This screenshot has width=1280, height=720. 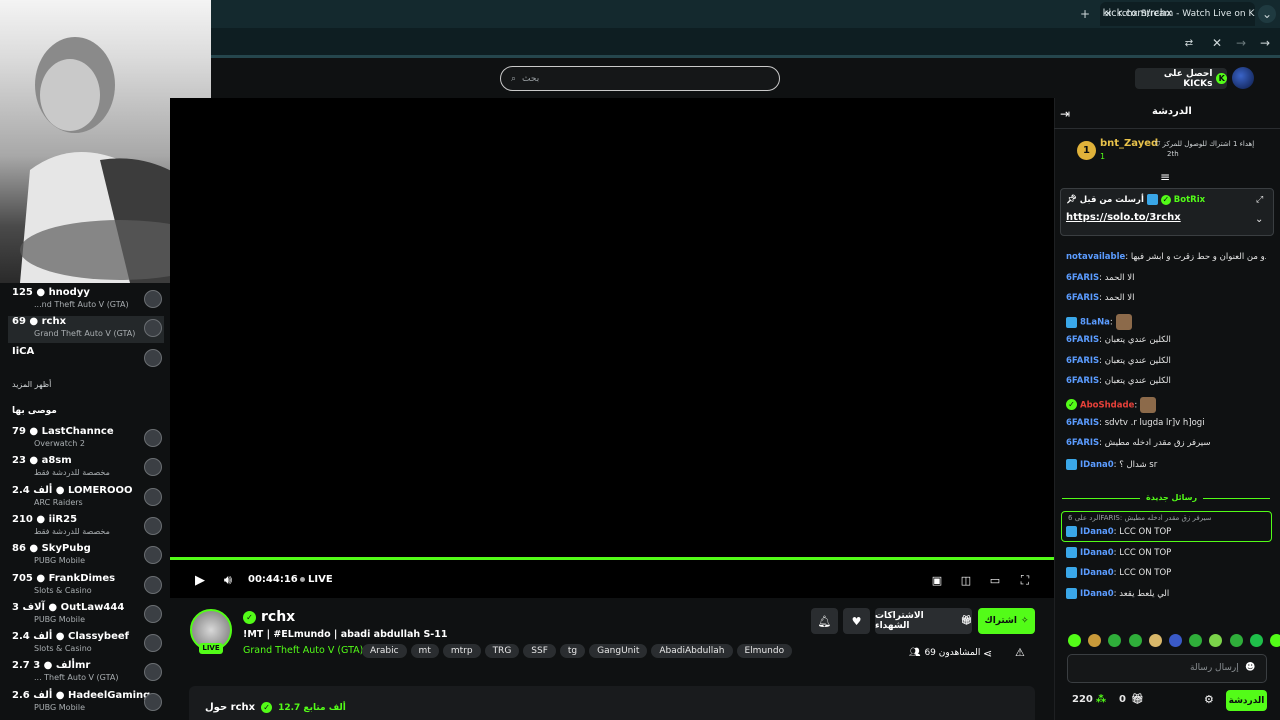 What do you see at coordinates (856, 621) in the screenshot?
I see `follow-heart-icon: ♥` at bounding box center [856, 621].